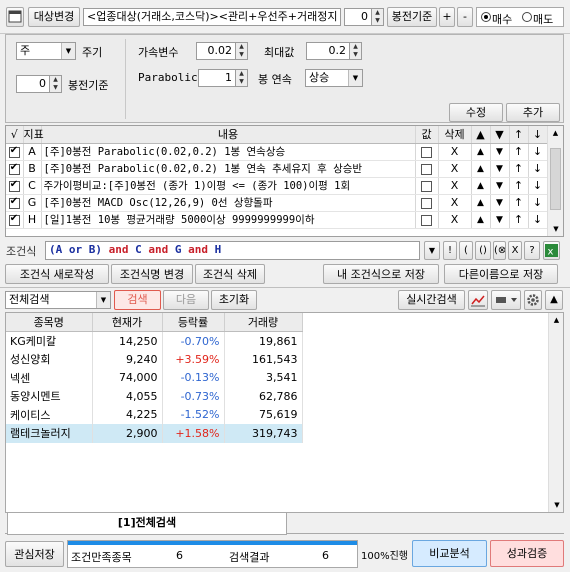  Describe the element at coordinates (532, 250) in the screenshot. I see `formula-op-button: ?` at that location.